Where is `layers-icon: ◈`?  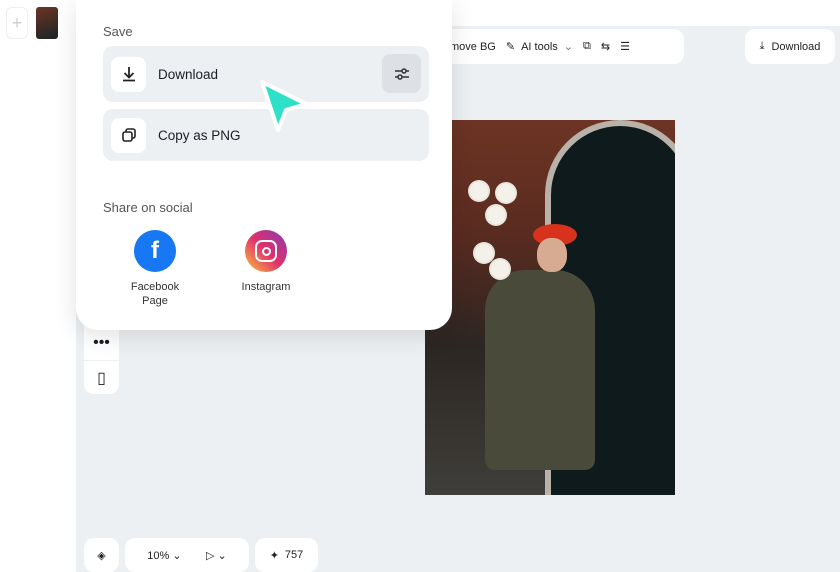 layers-icon: ◈ is located at coordinates (101, 555).